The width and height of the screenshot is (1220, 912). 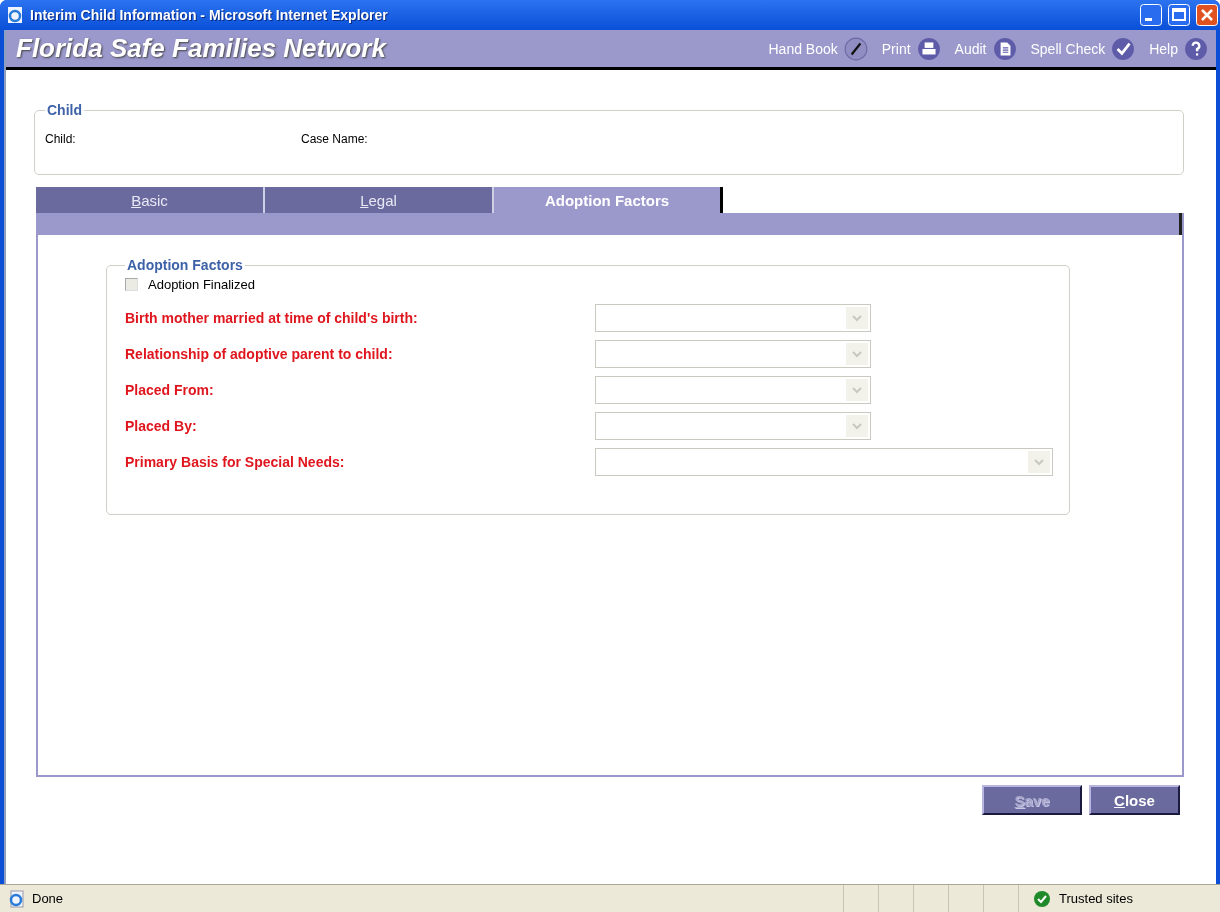 What do you see at coordinates (150, 200) in the screenshot?
I see `tab: Basic` at bounding box center [150, 200].